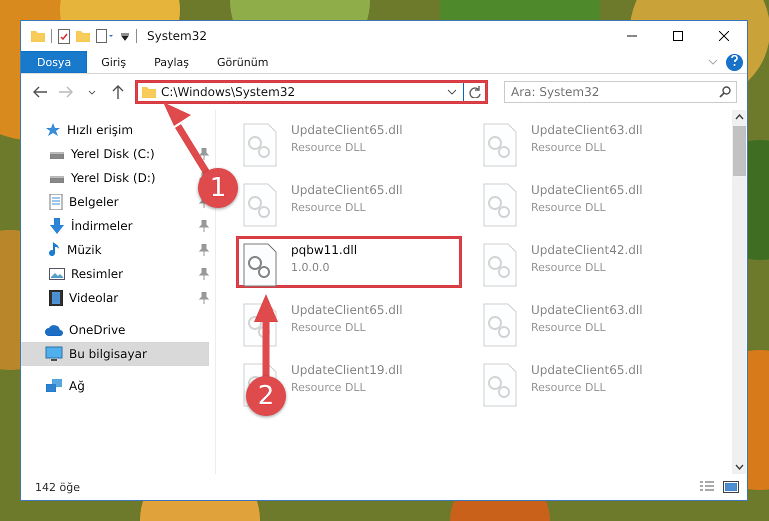  Describe the element at coordinates (75, 330) in the screenshot. I see `sidebar-item: OneDrive` at that location.